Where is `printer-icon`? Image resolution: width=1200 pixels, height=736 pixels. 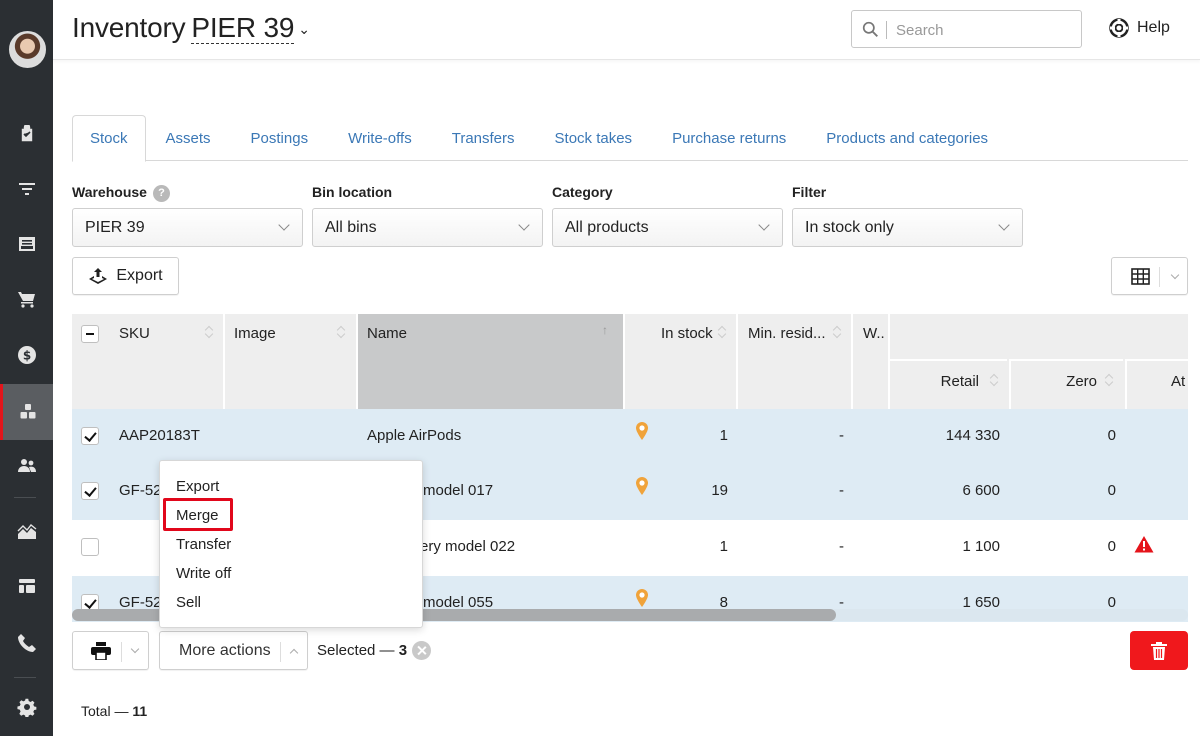 printer-icon is located at coordinates (101, 651).